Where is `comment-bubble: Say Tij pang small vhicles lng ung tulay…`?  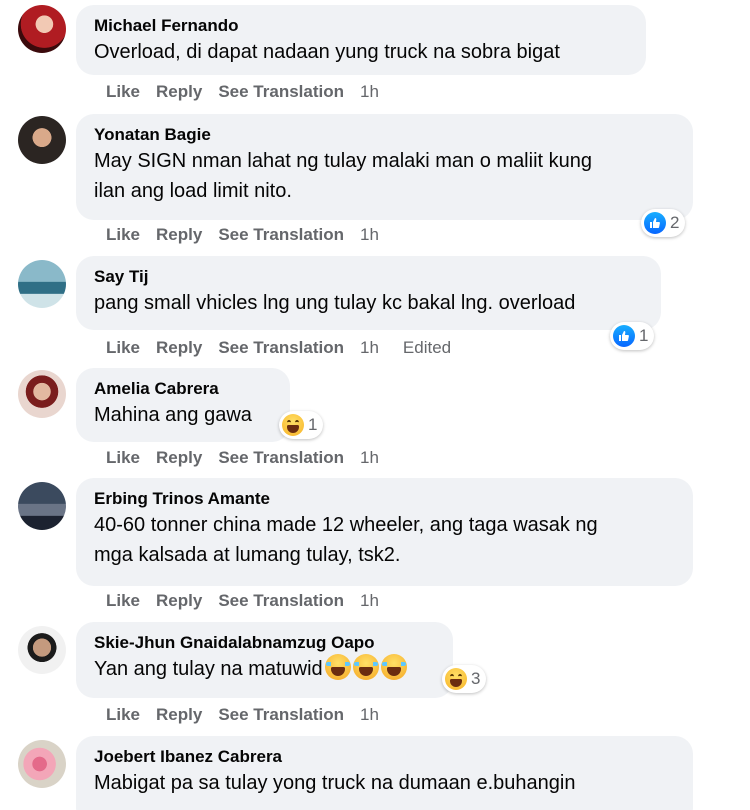 comment-bubble: Say Tij pang small vhicles lng ung tulay… is located at coordinates (368, 293).